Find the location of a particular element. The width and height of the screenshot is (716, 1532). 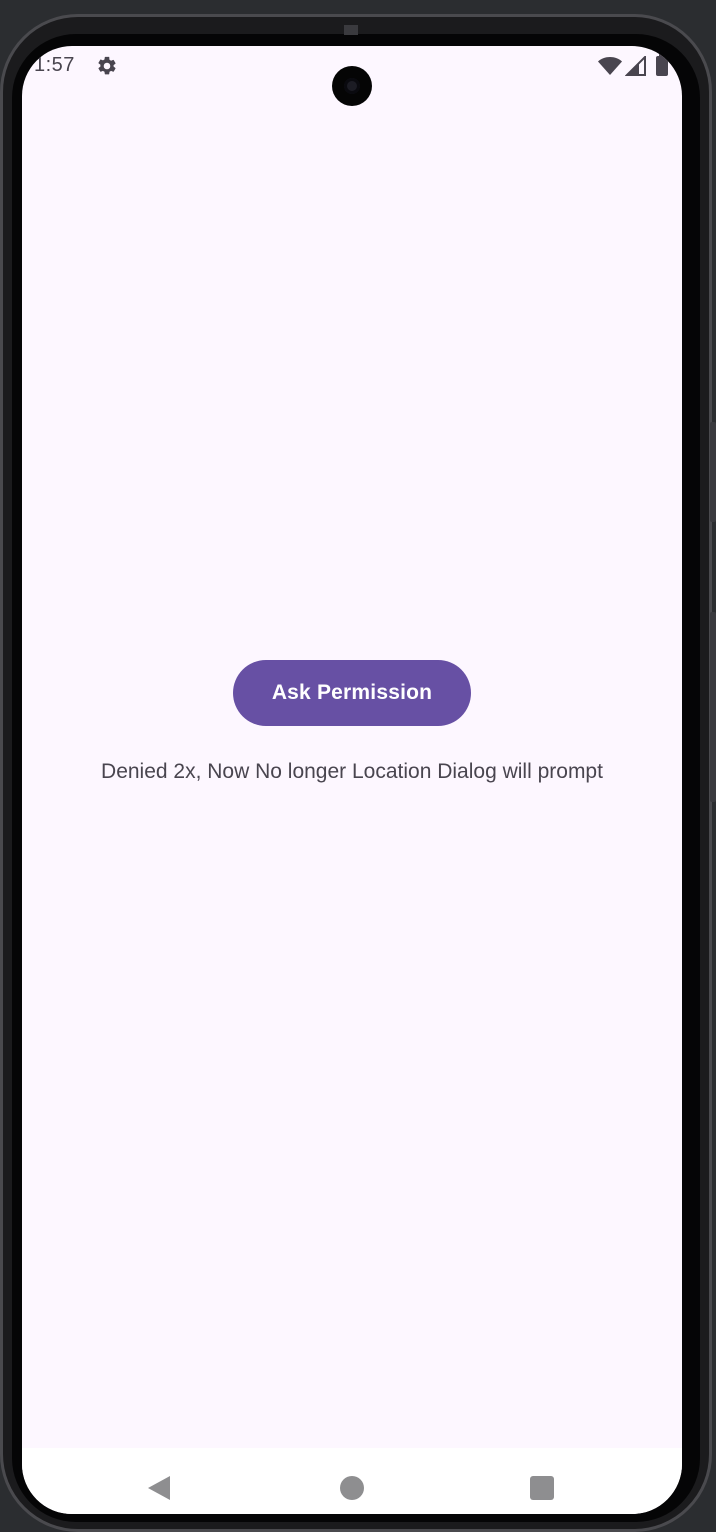

navigation-bar is located at coordinates (352, 1481).